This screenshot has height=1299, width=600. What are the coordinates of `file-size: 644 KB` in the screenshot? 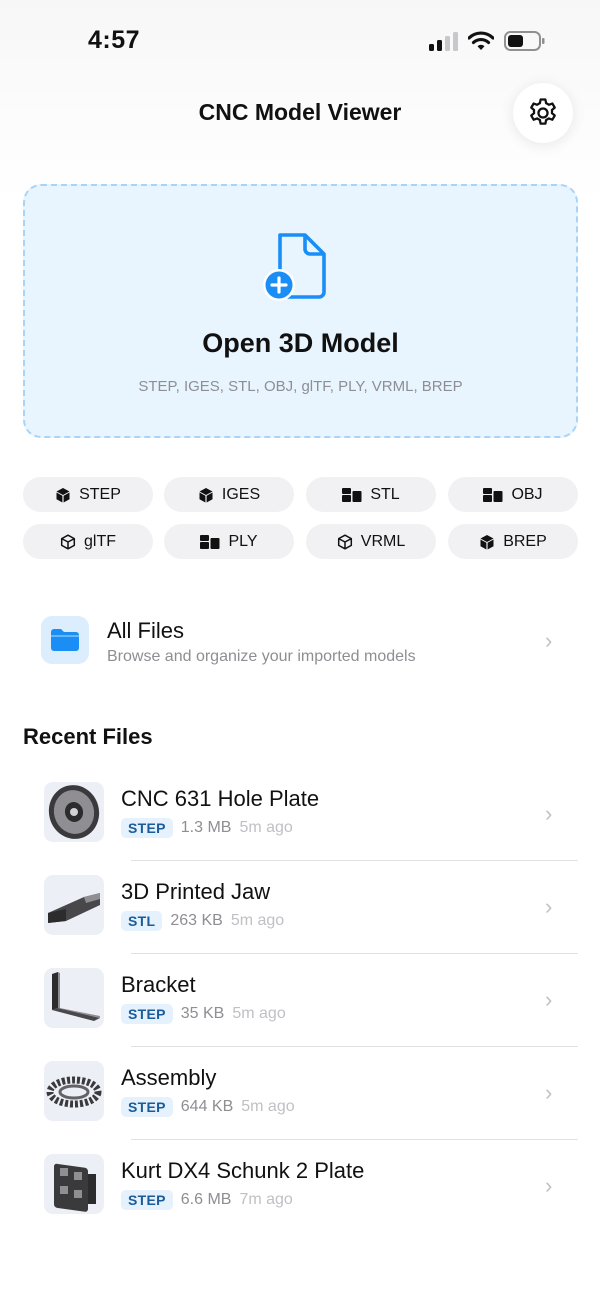 It's located at (207, 1106).